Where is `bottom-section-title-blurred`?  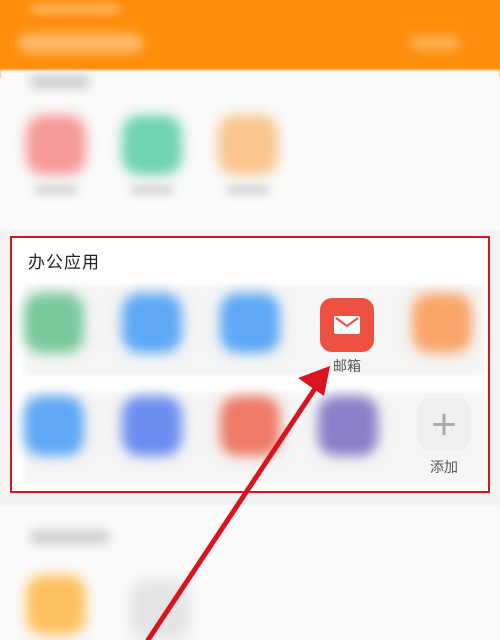 bottom-section-title-blurred is located at coordinates (70, 537).